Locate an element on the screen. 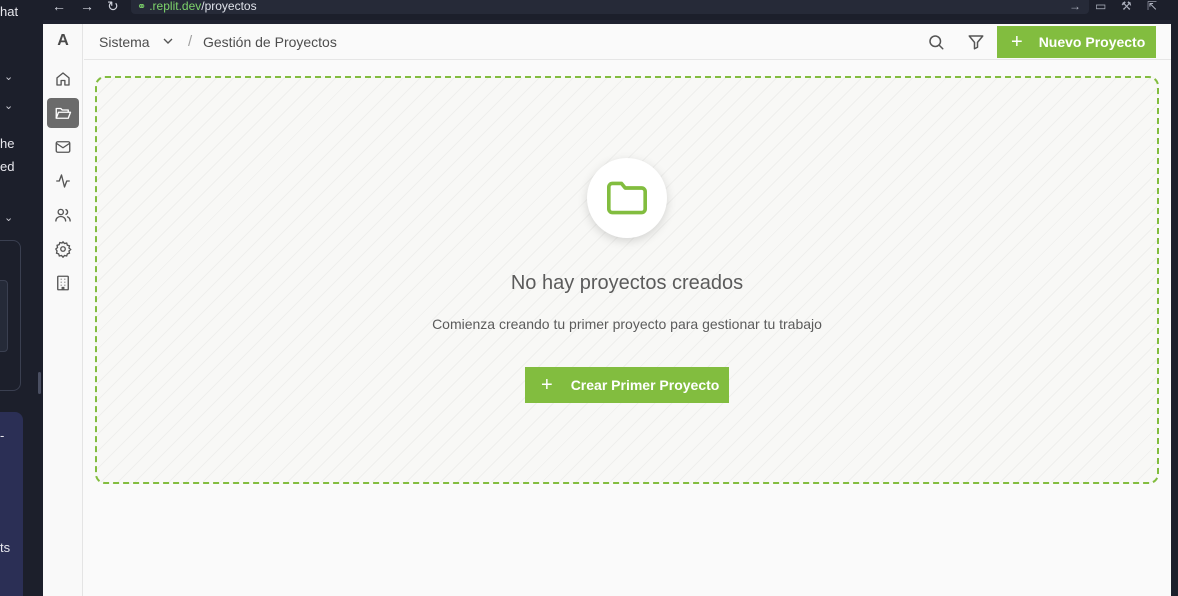  create-first-project-button: + Crear Primer Proyecto is located at coordinates (627, 385).